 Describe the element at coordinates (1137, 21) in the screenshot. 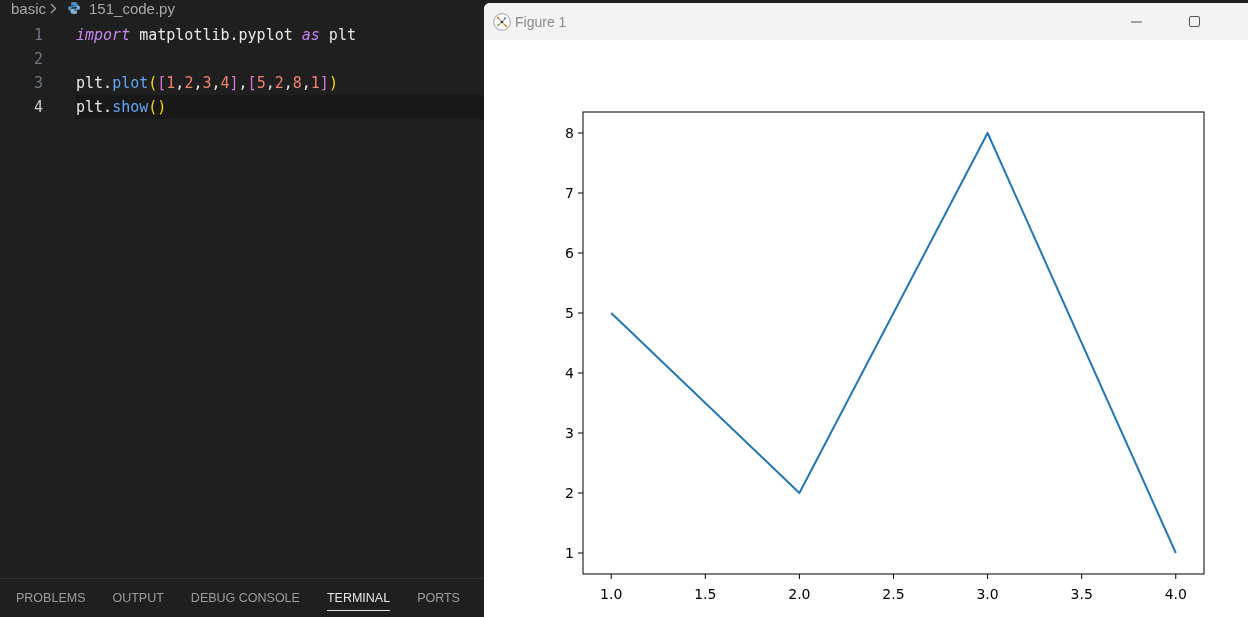

I see `minimize-icon` at that location.